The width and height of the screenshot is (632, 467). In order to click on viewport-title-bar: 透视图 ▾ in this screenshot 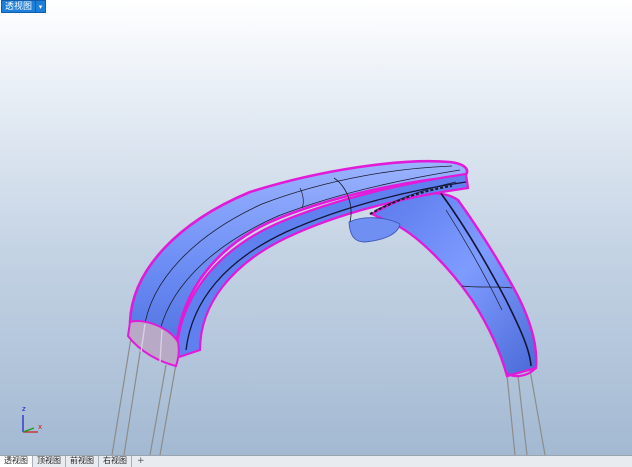, I will do `click(24, 6)`.